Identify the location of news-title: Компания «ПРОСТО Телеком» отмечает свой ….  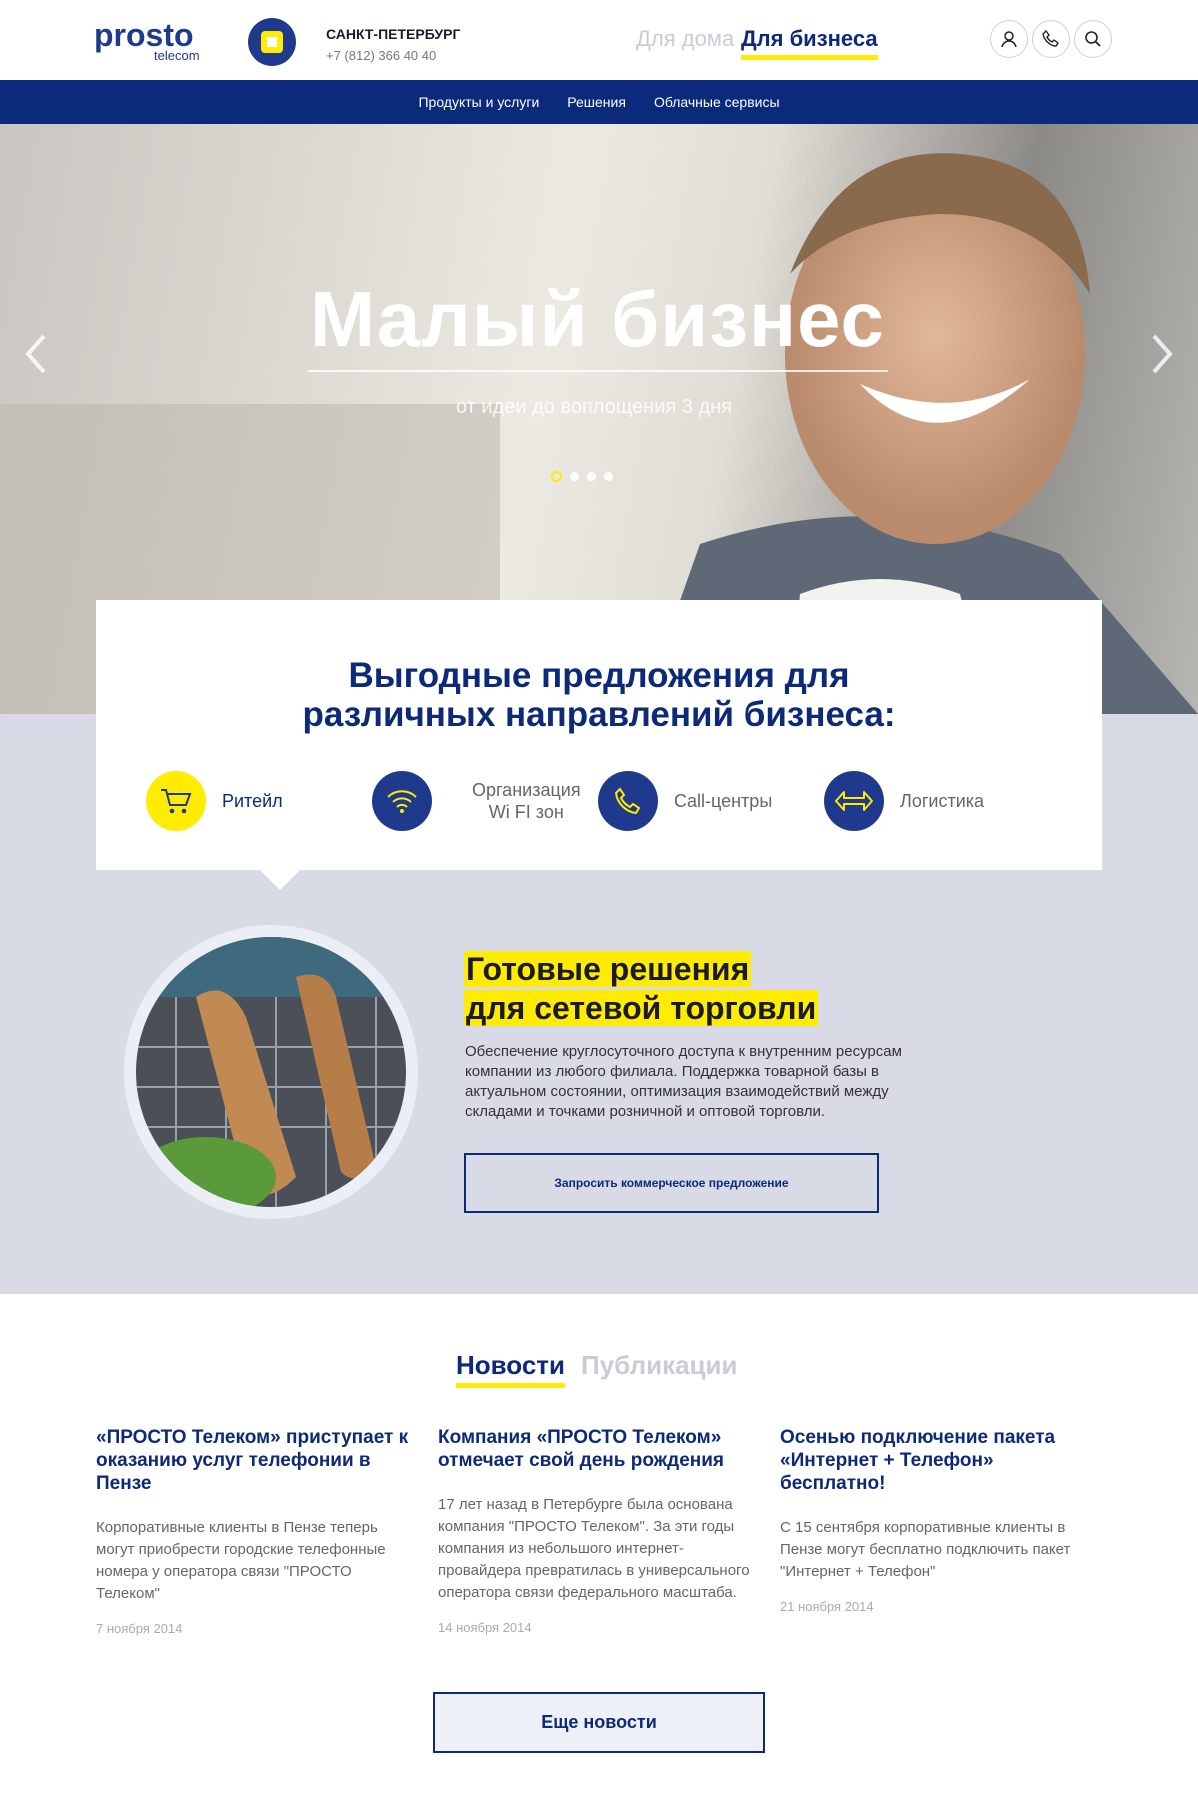
(596, 1449).